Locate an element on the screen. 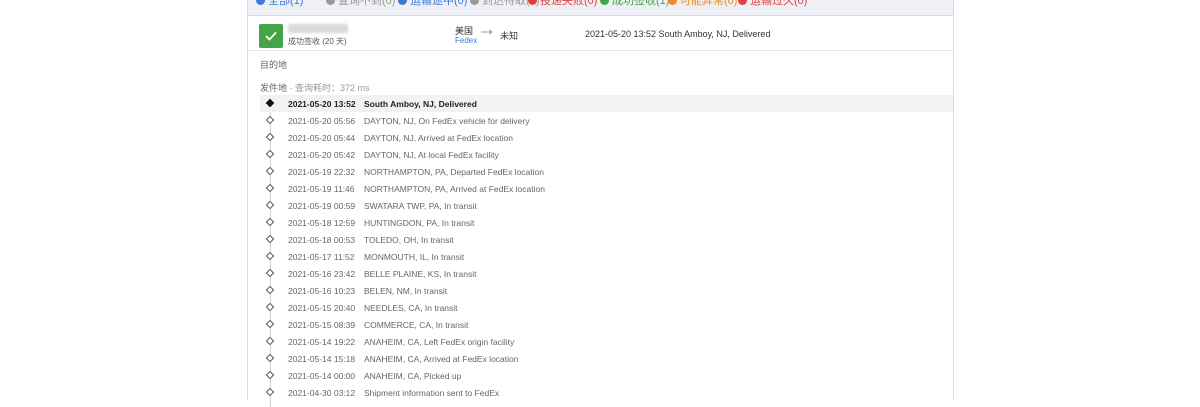 This screenshot has height=407, width=1200. origin-label: 发件地 · 查询耗时：372 ms is located at coordinates (315, 87).